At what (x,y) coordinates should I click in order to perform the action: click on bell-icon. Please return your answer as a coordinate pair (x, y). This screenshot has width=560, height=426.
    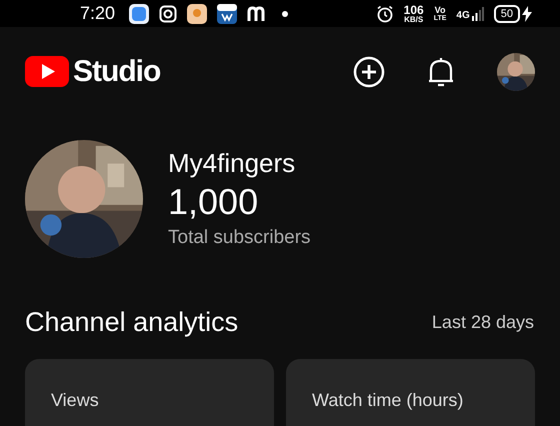
    Looking at the image, I should click on (441, 72).